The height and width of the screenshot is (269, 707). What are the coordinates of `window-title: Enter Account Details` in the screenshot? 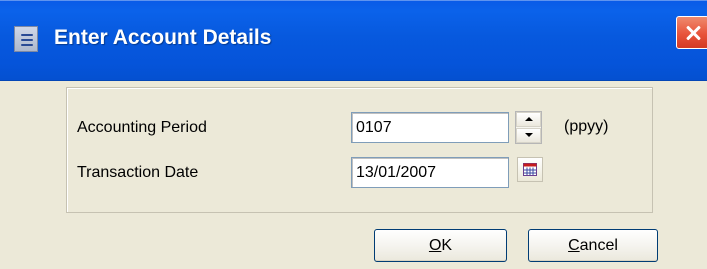 It's located at (163, 37).